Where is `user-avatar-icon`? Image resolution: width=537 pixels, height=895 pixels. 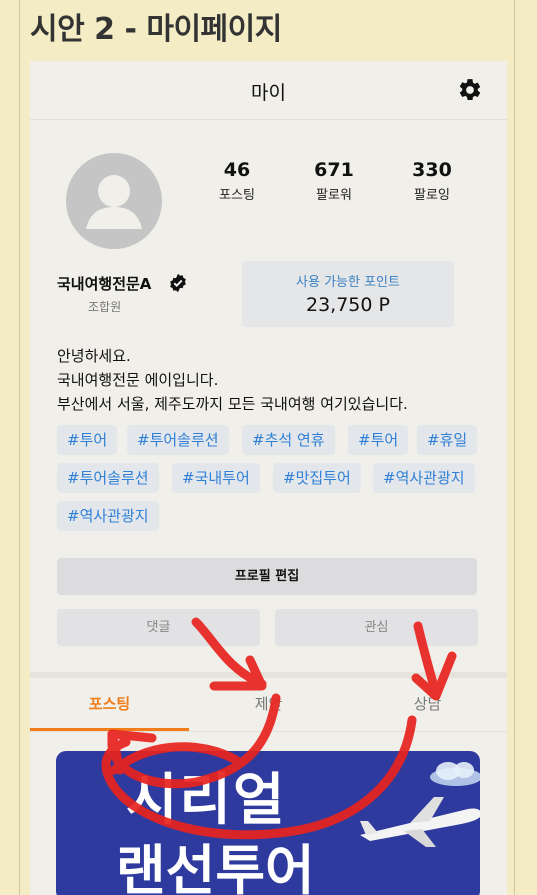 user-avatar-icon is located at coordinates (114, 201).